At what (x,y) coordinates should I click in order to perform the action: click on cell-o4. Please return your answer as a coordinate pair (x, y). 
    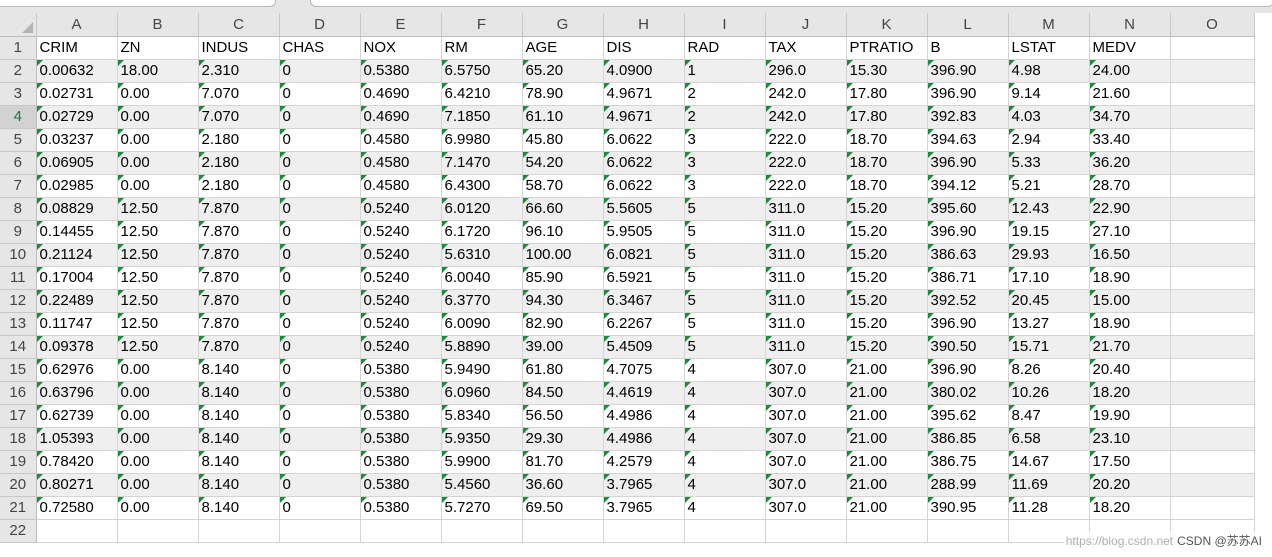
    Looking at the image, I should click on (1212, 117).